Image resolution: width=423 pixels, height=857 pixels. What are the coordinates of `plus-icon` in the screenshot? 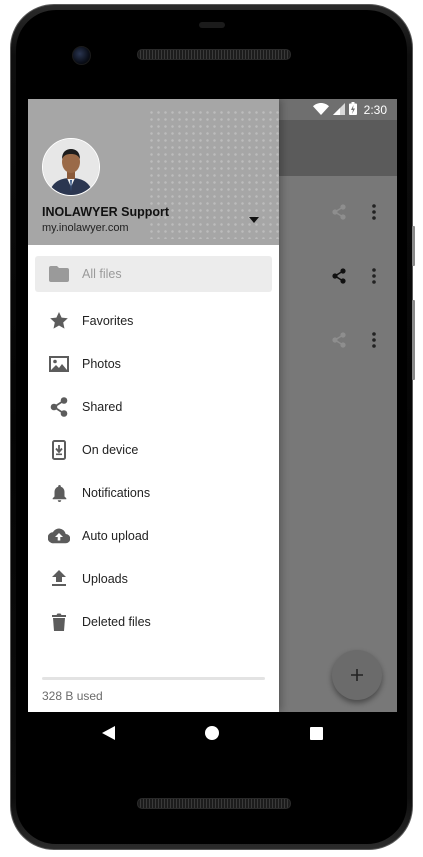 It's located at (357, 675).